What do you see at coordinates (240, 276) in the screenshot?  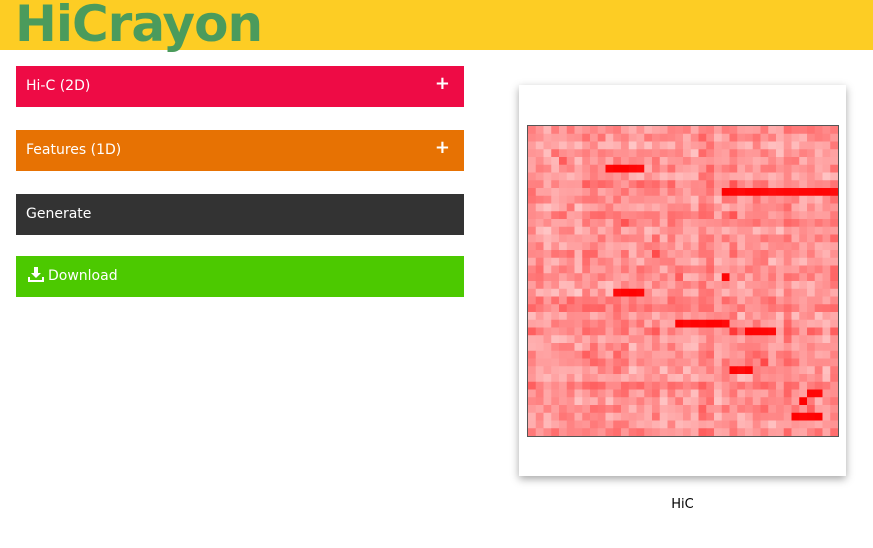 I see `download-button: Download` at bounding box center [240, 276].